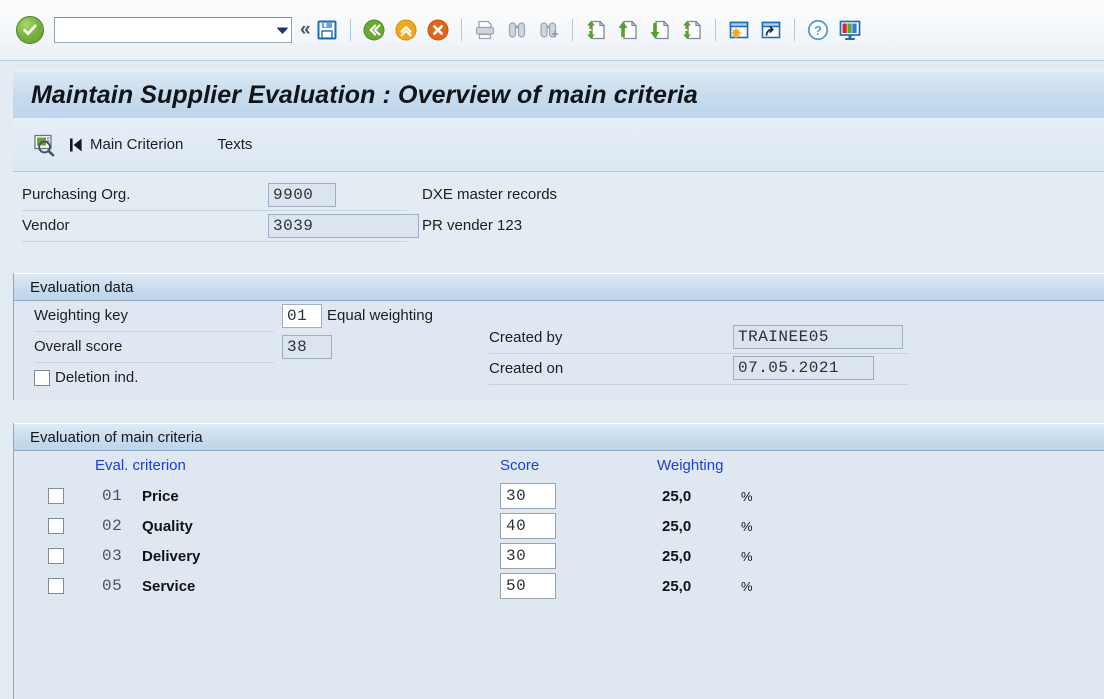 The width and height of the screenshot is (1104, 699). I want to click on help-icon: ?, so click(818, 30).